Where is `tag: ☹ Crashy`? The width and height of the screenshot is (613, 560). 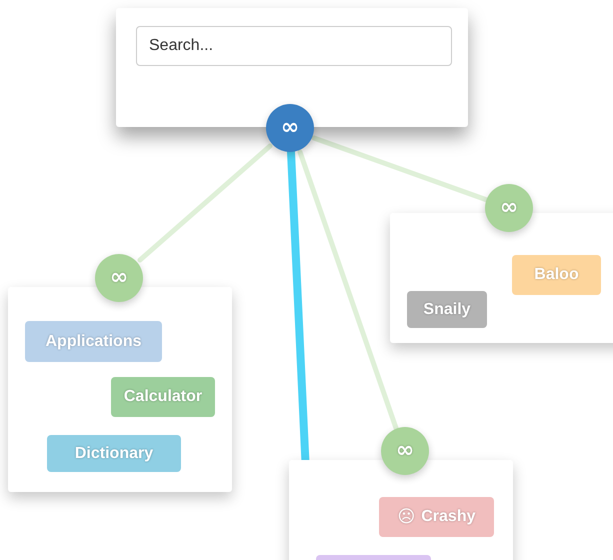 tag: ☹ Crashy is located at coordinates (436, 517).